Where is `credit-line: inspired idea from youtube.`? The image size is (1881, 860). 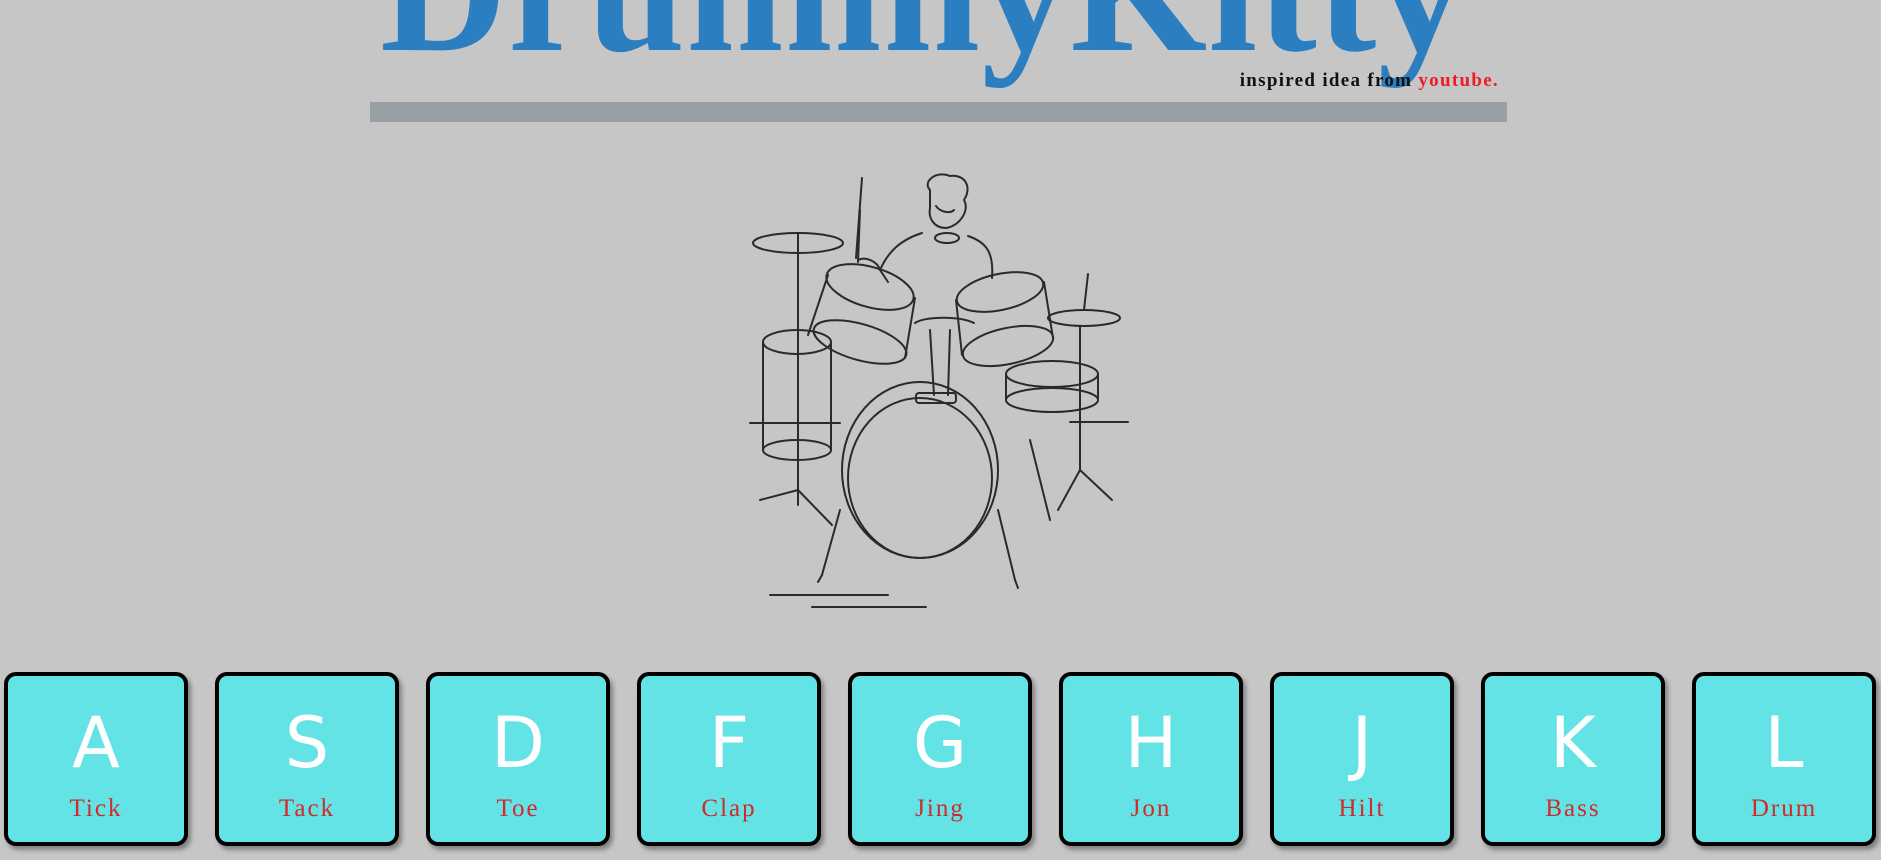 credit-line: inspired idea from youtube. is located at coordinates (1369, 81).